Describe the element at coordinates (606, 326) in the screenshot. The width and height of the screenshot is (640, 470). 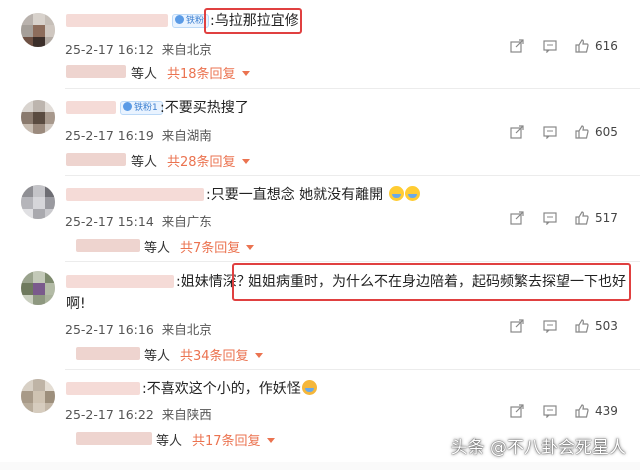
I see `like-count: 503` at that location.